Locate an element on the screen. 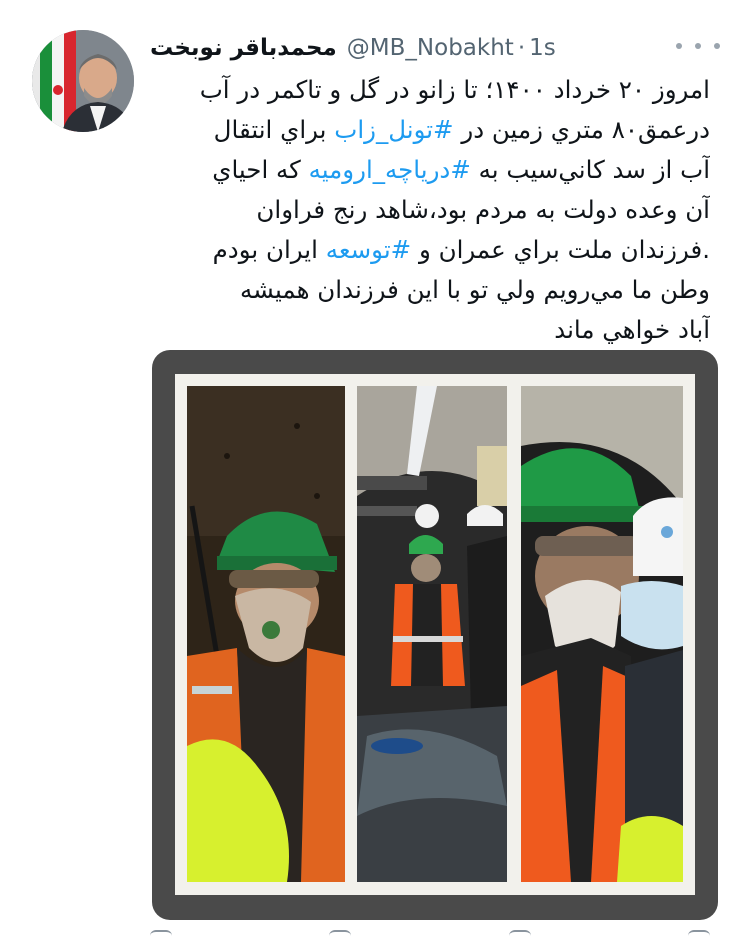 This screenshot has height=941, width=750. author-avatar-image is located at coordinates (83, 81).